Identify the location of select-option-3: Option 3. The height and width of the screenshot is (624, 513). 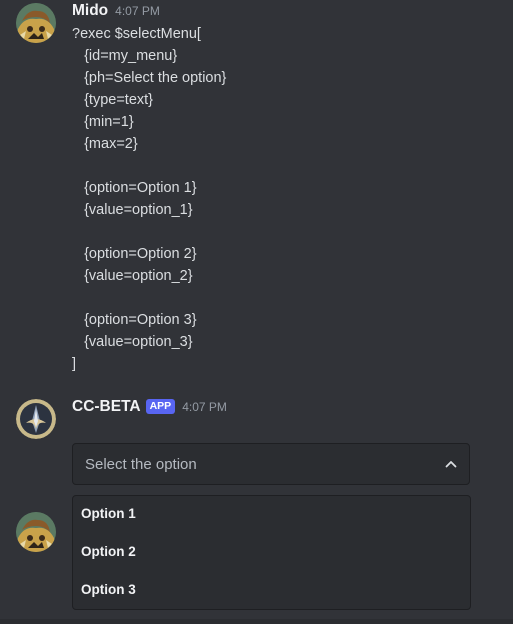
(271, 591).